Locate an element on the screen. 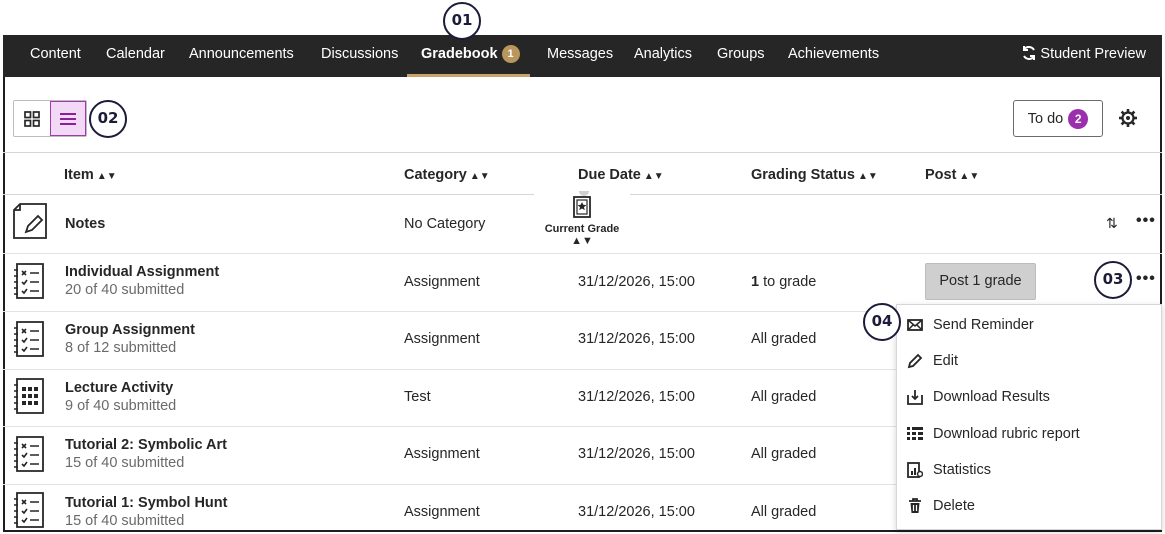 The image size is (1165, 534). tab-content: Content is located at coordinates (55, 56).